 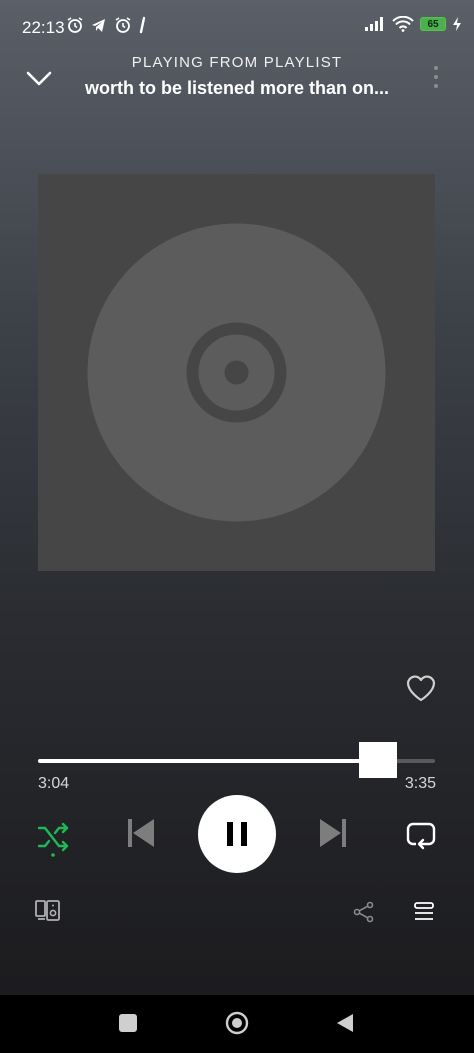 What do you see at coordinates (107, 25) in the screenshot?
I see `status-left-icons` at bounding box center [107, 25].